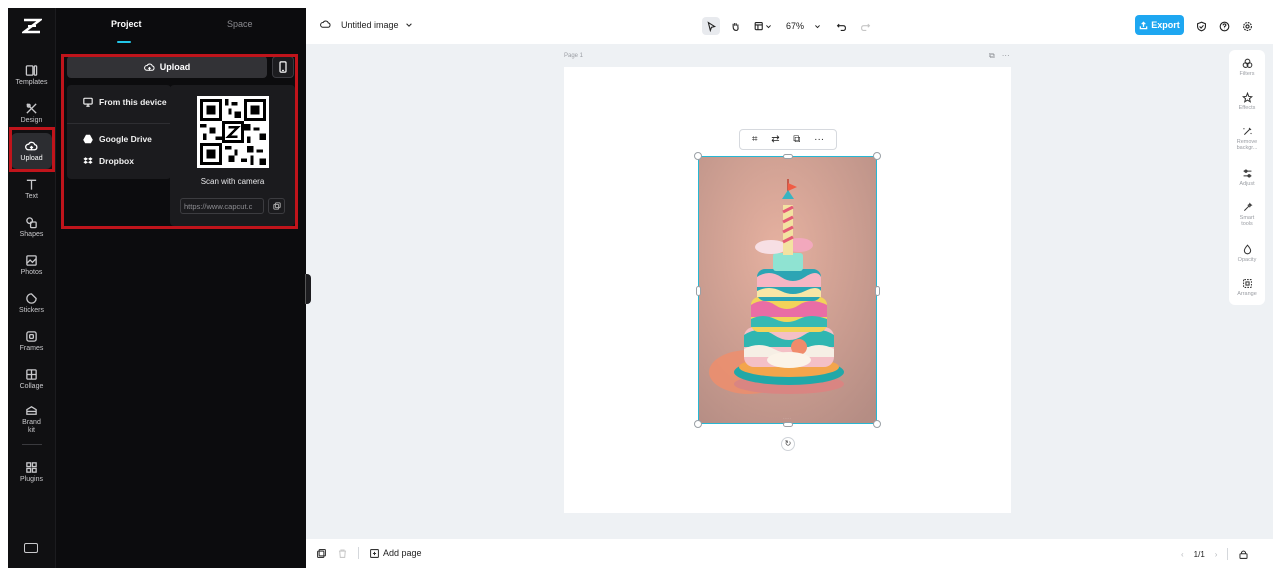  What do you see at coordinates (735, 26) in the screenshot?
I see `hand-tool-button` at bounding box center [735, 26].